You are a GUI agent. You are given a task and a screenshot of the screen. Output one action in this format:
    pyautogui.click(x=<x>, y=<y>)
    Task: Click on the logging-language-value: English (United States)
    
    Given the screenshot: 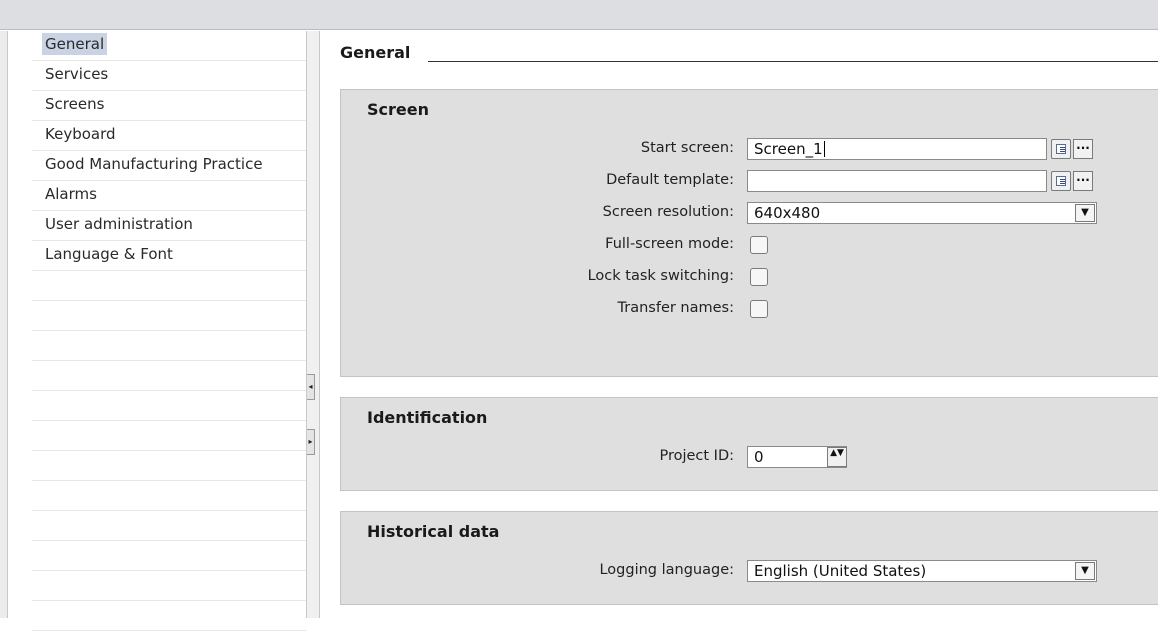 What is the action you would take?
    pyautogui.click(x=840, y=571)
    